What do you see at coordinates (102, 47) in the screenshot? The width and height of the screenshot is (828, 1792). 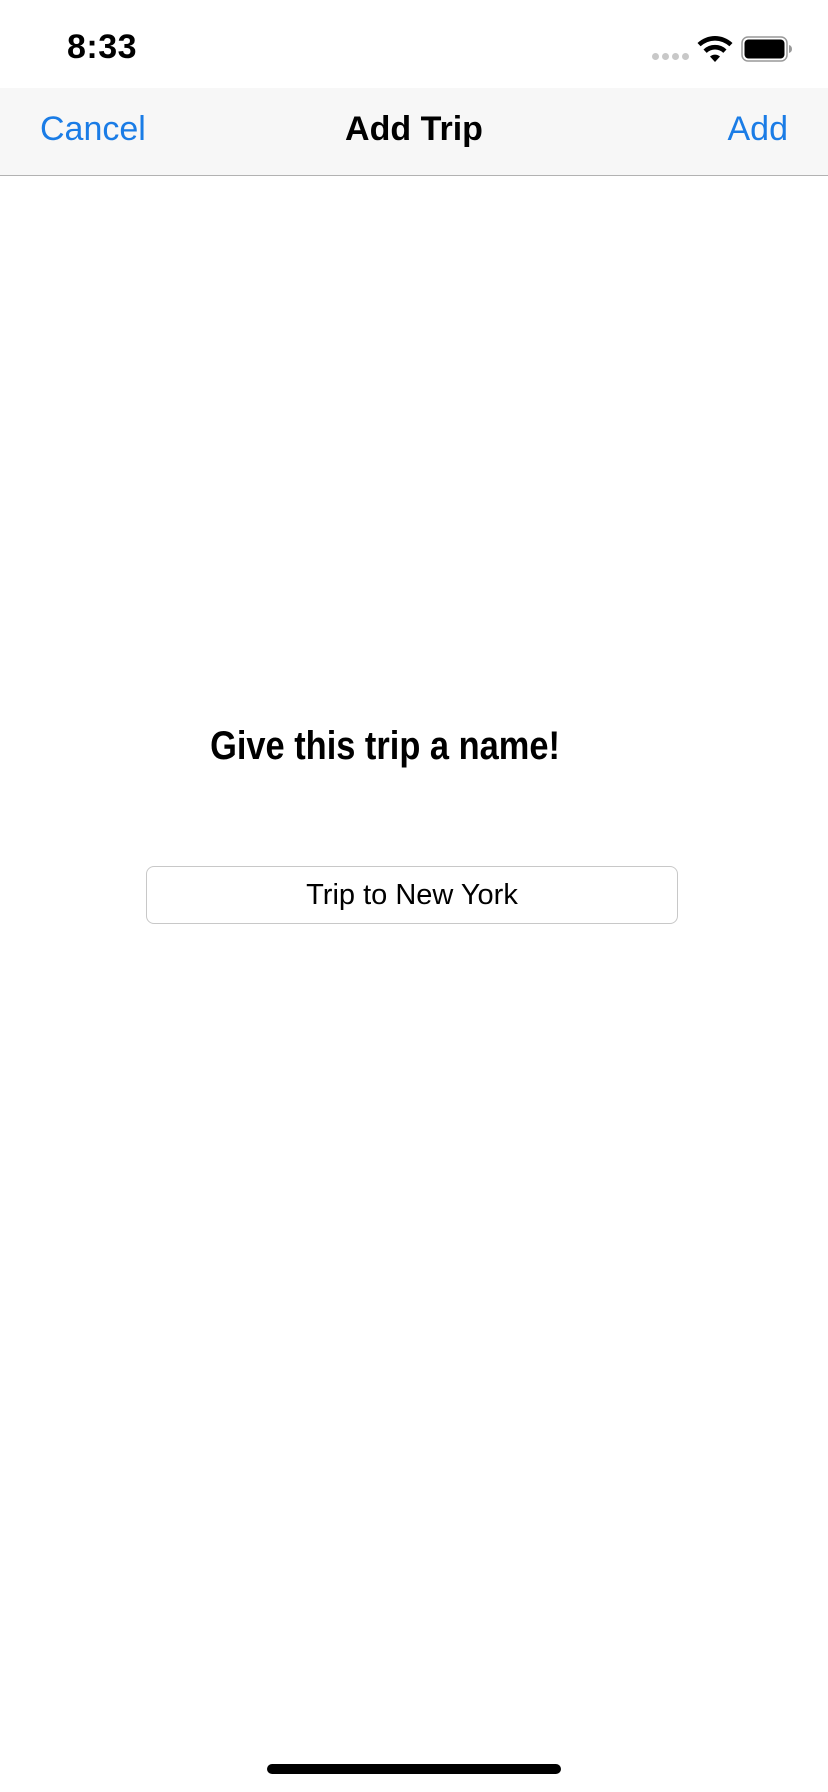 I see `status-time: 8:33` at bounding box center [102, 47].